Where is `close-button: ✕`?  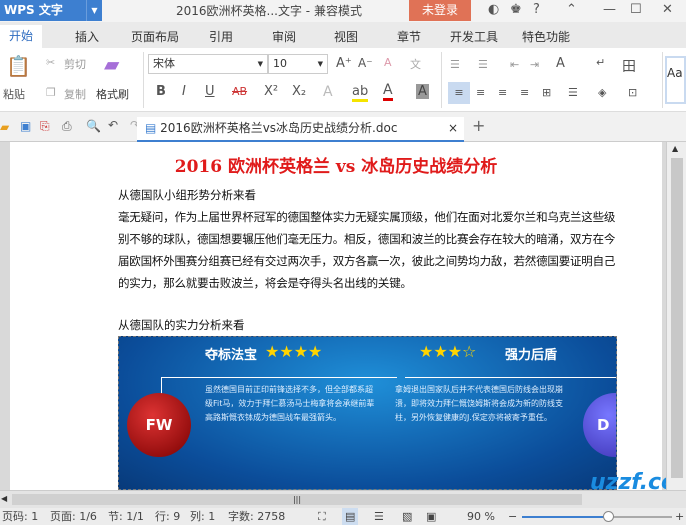
close-button: ✕ is located at coordinates (667, 9).